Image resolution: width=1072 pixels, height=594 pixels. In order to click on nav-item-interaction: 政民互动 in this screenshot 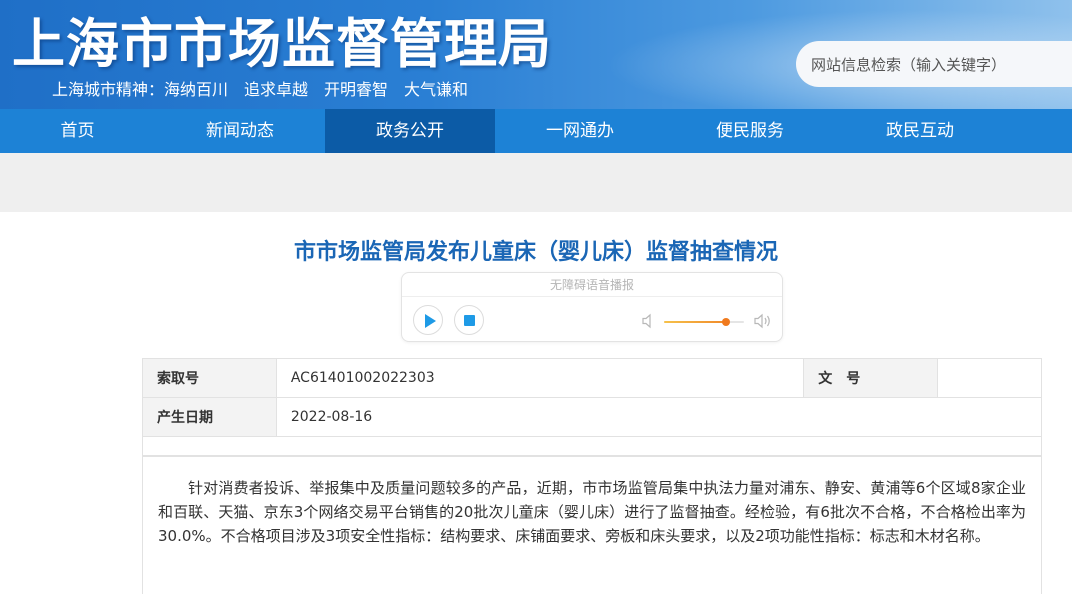, I will do `click(920, 131)`.